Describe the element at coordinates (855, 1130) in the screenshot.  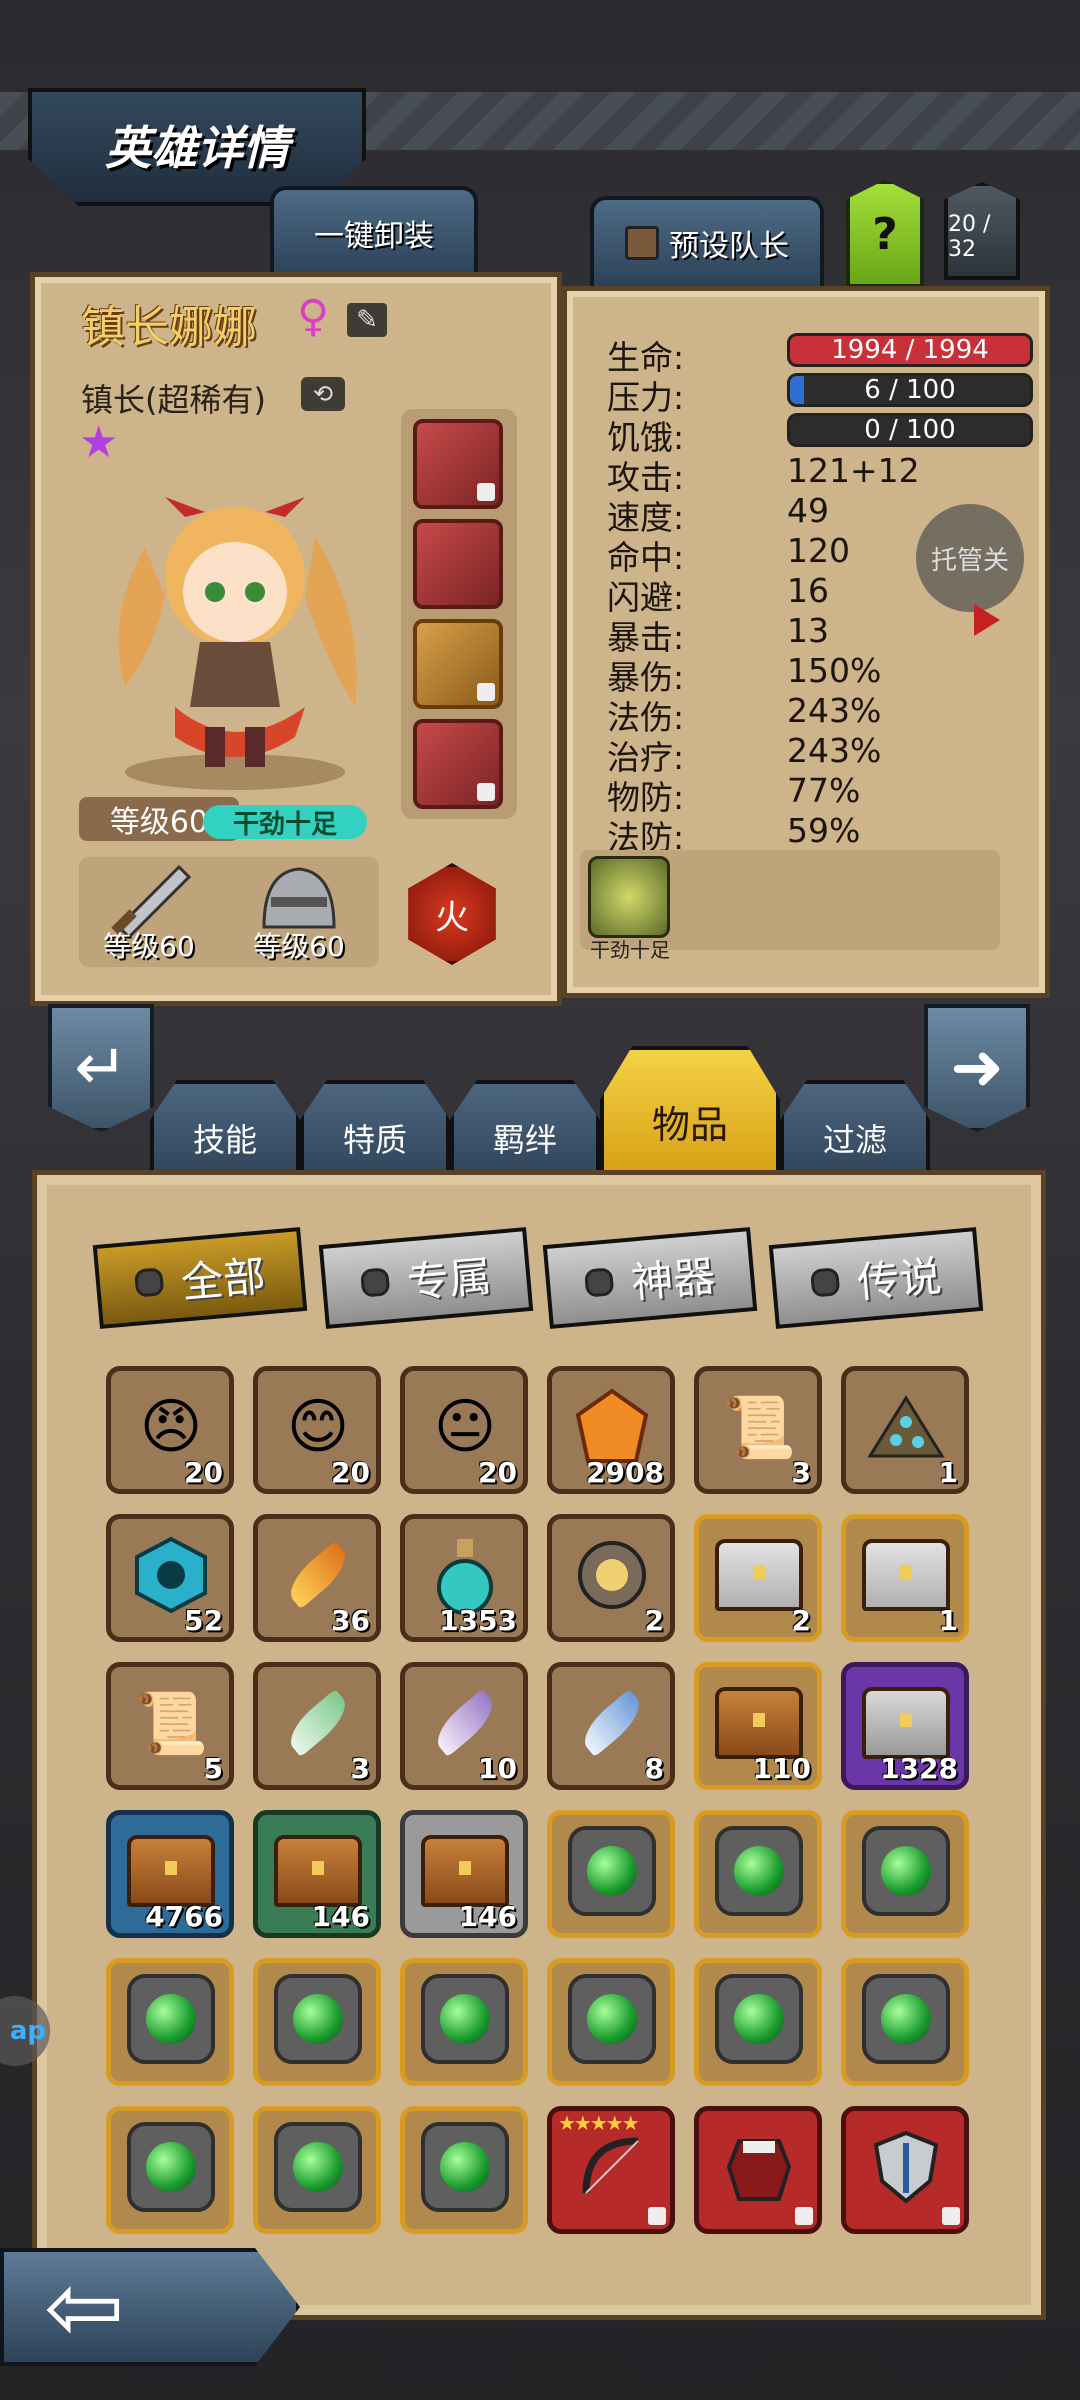
I see `tab-filter: 过滤` at that location.